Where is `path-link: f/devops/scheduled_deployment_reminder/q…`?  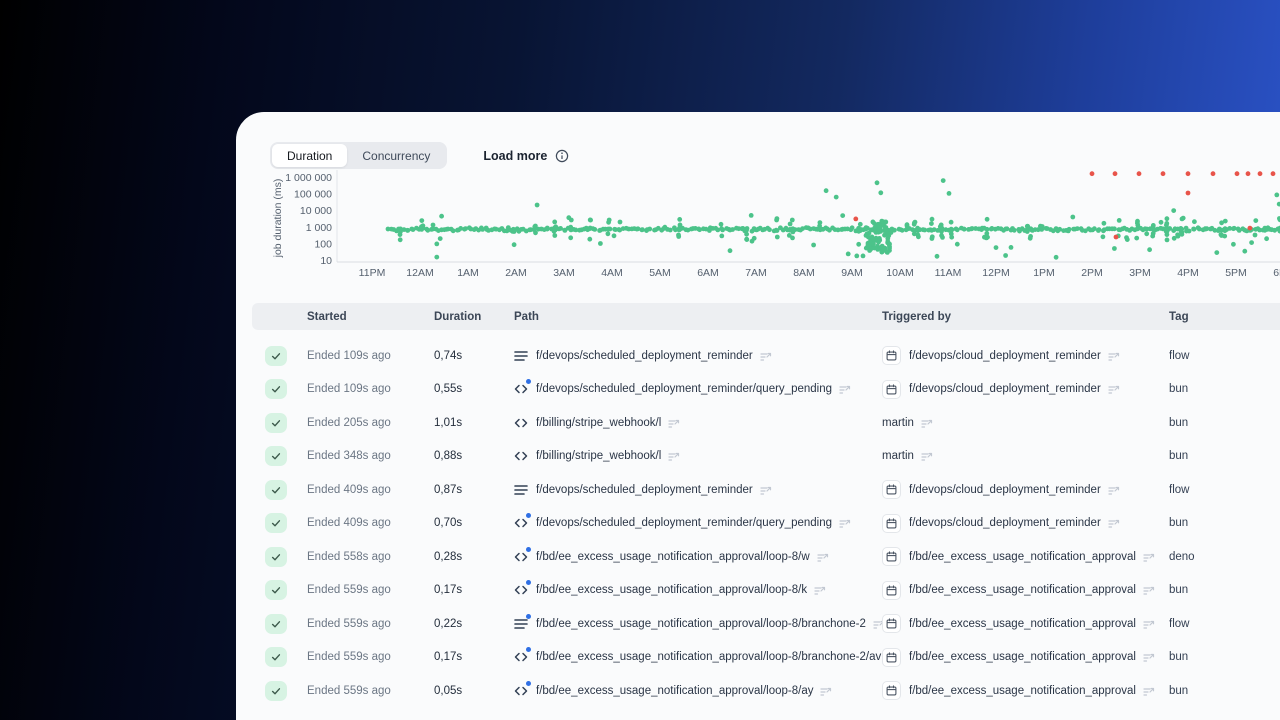
path-link: f/devops/scheduled_deployment_reminder/q… is located at coordinates (684, 389).